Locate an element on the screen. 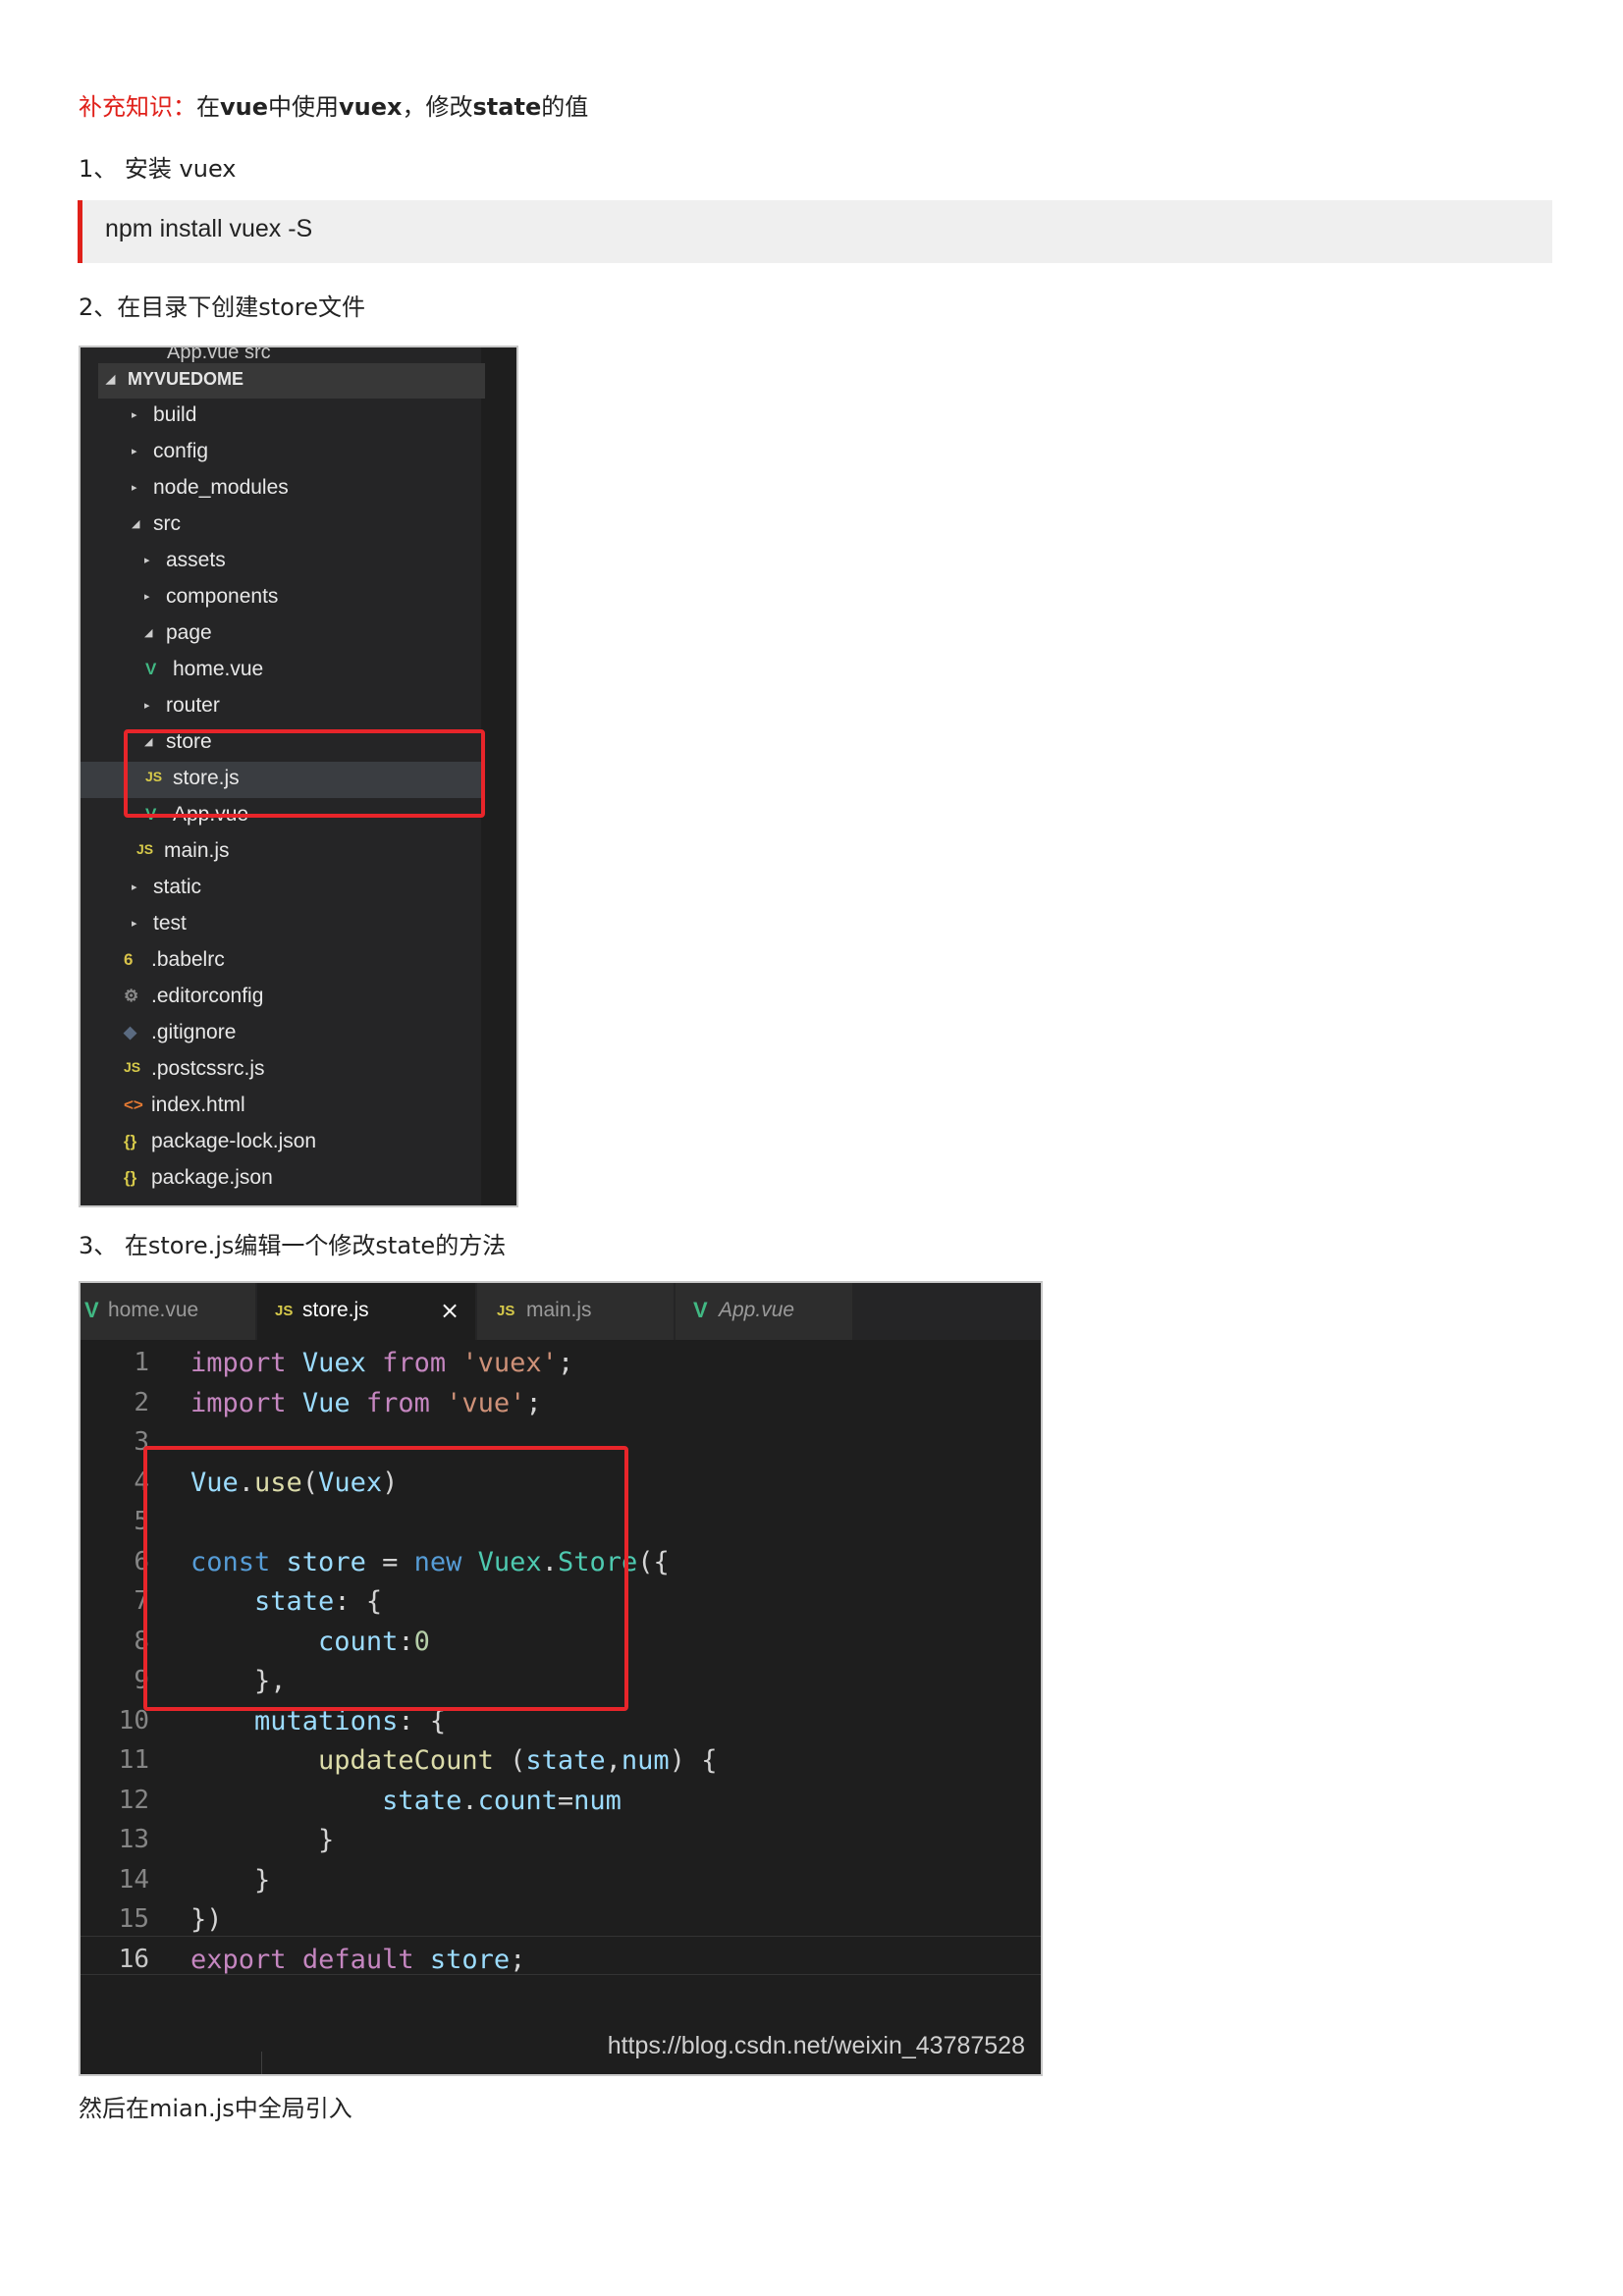 This screenshot has width=1623, height=2296. tree-item-label: home.vue is located at coordinates (219, 669).